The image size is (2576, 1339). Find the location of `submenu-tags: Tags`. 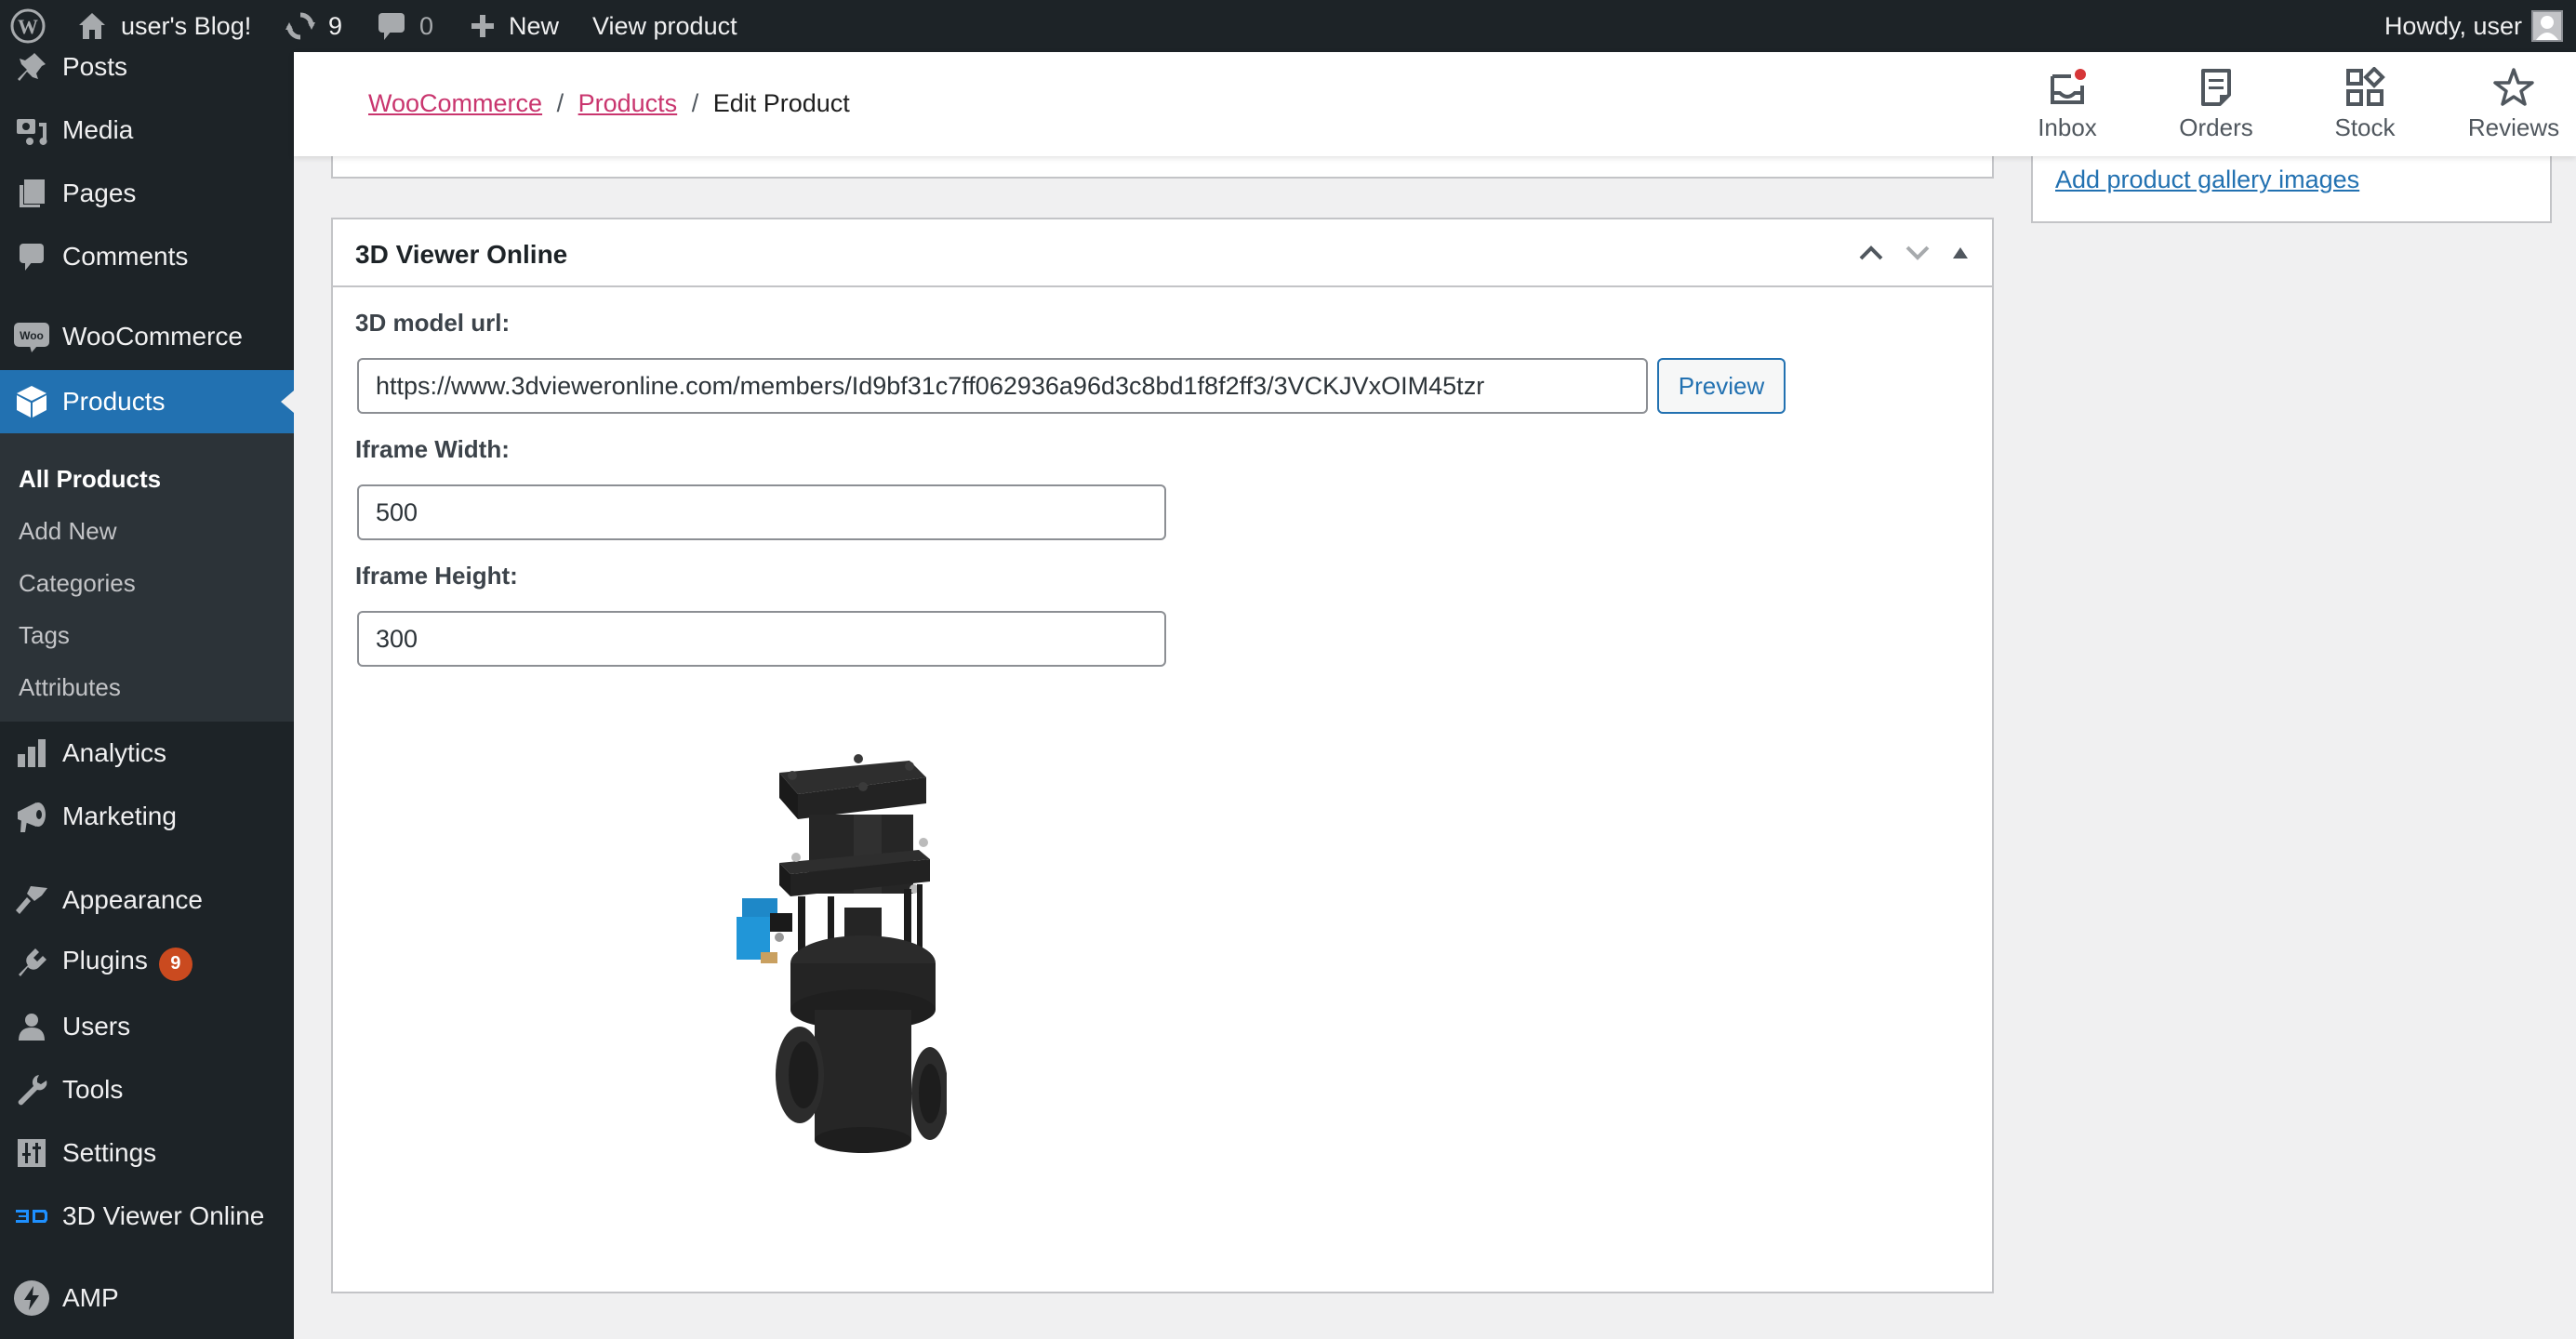

submenu-tags: Tags is located at coordinates (44, 635).